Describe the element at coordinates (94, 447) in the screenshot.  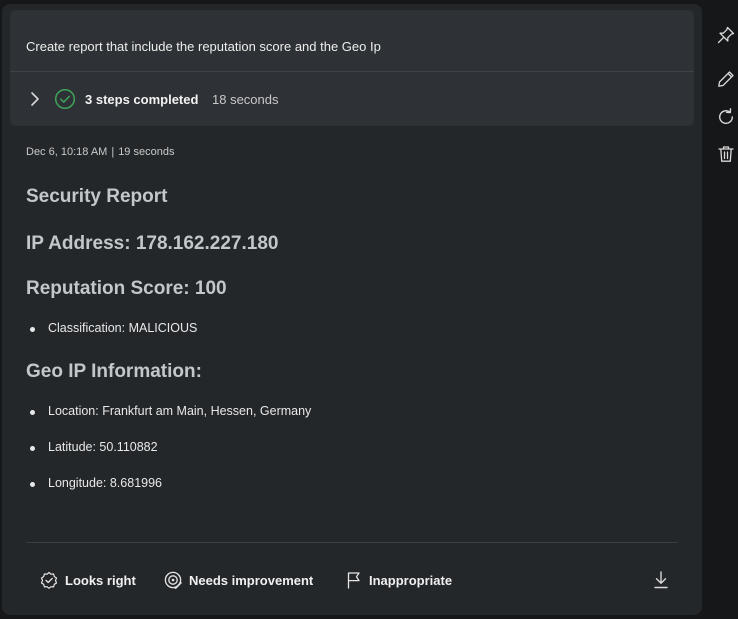
I see `latitude-item: Latitude: 50.110882` at that location.